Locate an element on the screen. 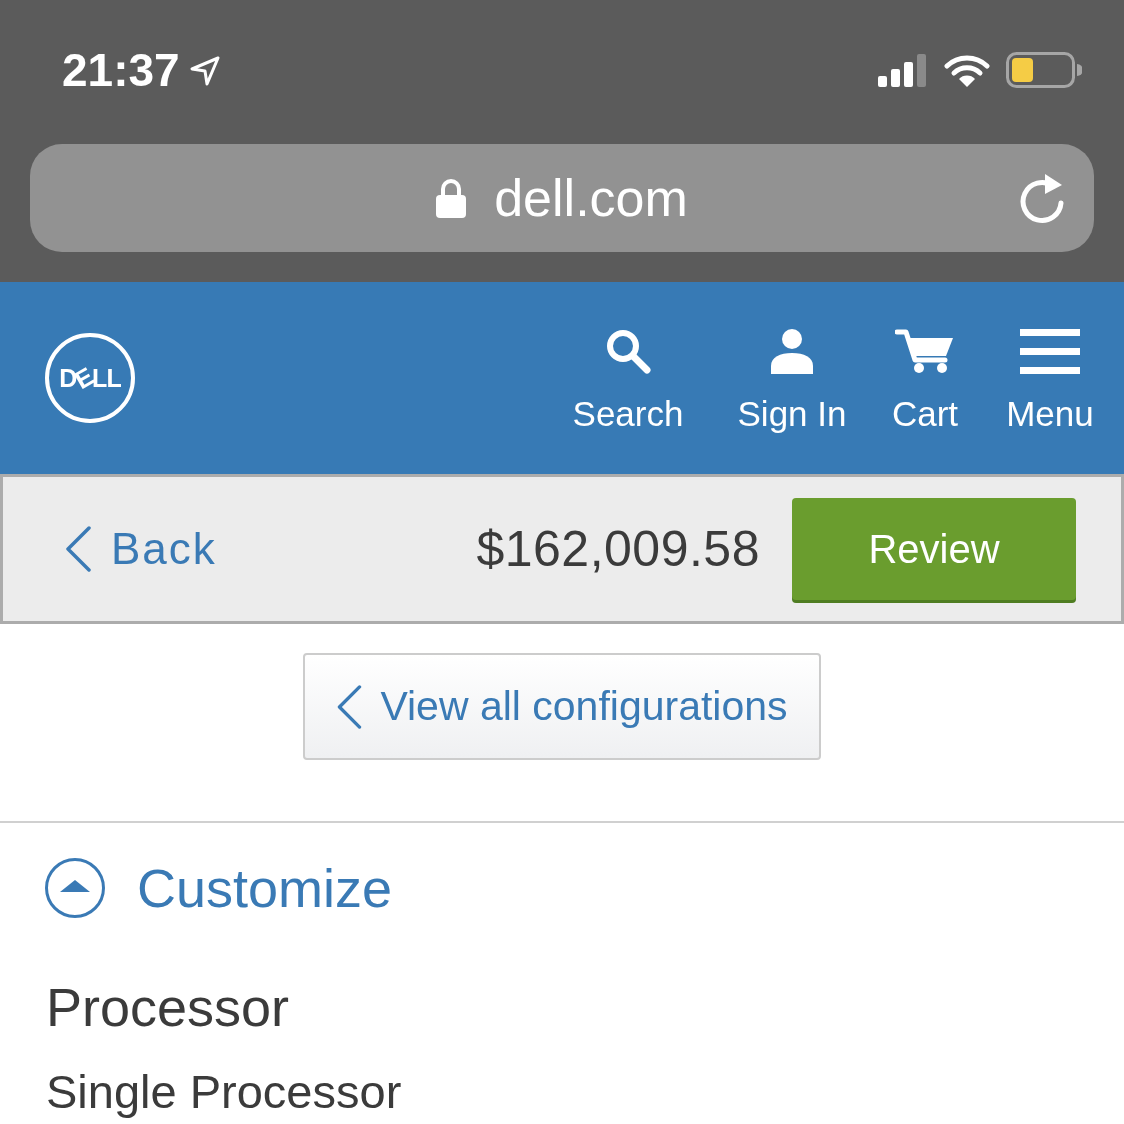 The height and width of the screenshot is (1124, 1124). location-arrow-icon is located at coordinates (204, 71).